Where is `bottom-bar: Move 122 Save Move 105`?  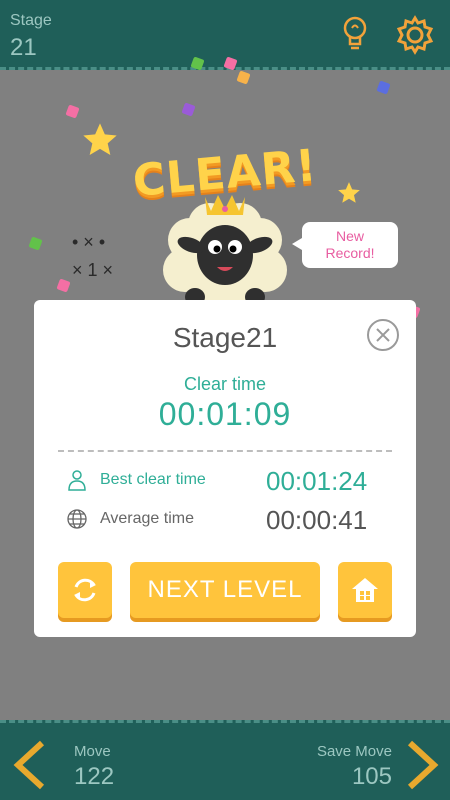 bottom-bar: Move 122 Save Move 105 is located at coordinates (225, 760).